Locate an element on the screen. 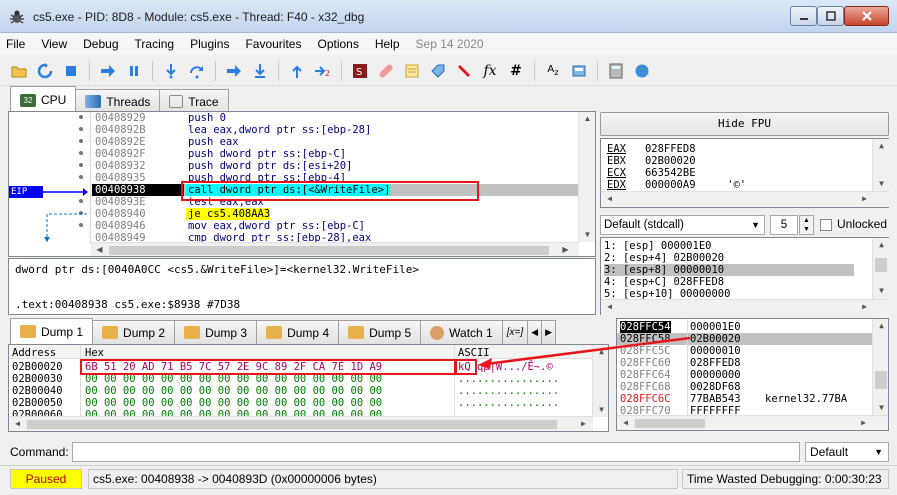 This screenshot has width=897, height=495. annotation-arrow is located at coordinates (584, 352).